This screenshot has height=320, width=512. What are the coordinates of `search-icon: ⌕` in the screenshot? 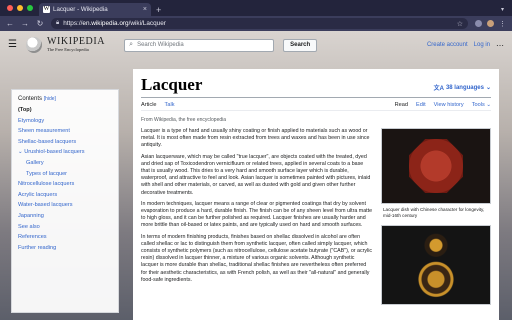 It's located at (131, 44).